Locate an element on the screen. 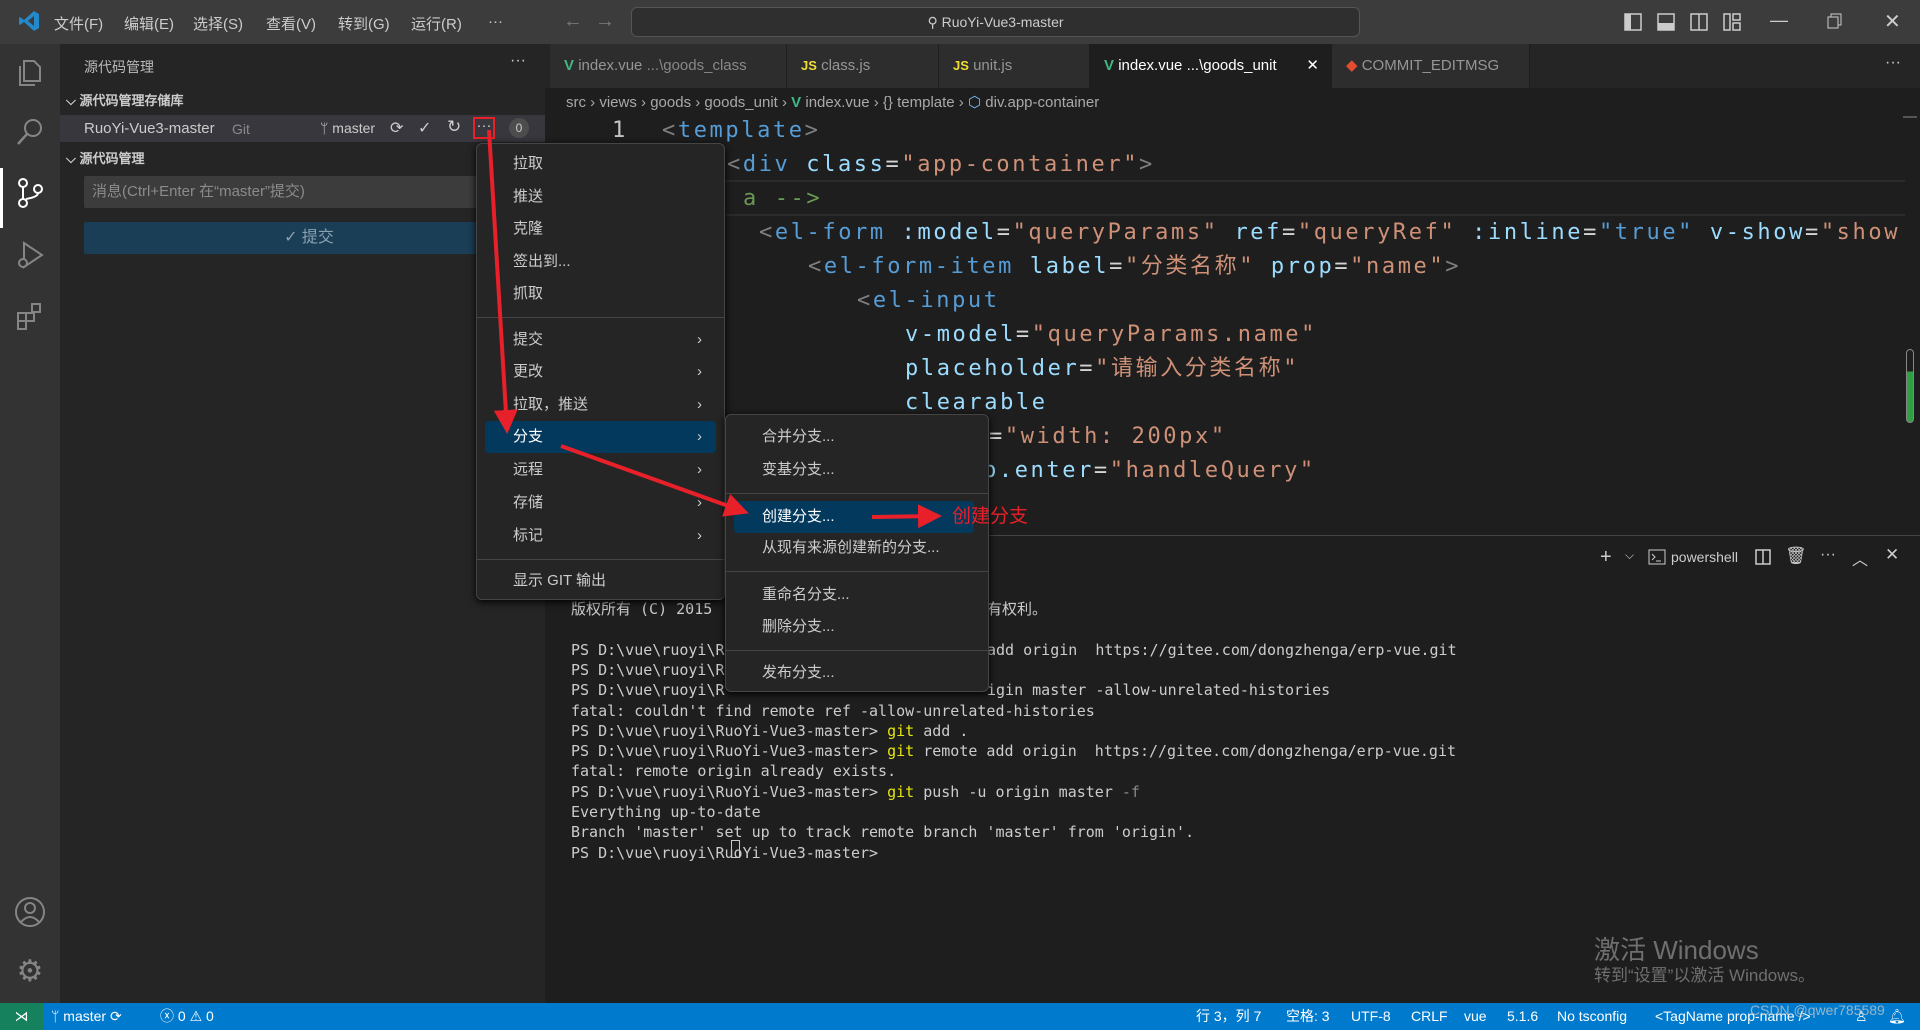 The height and width of the screenshot is (1030, 1920). sidebar-more-button: ··· is located at coordinates (518, 61).